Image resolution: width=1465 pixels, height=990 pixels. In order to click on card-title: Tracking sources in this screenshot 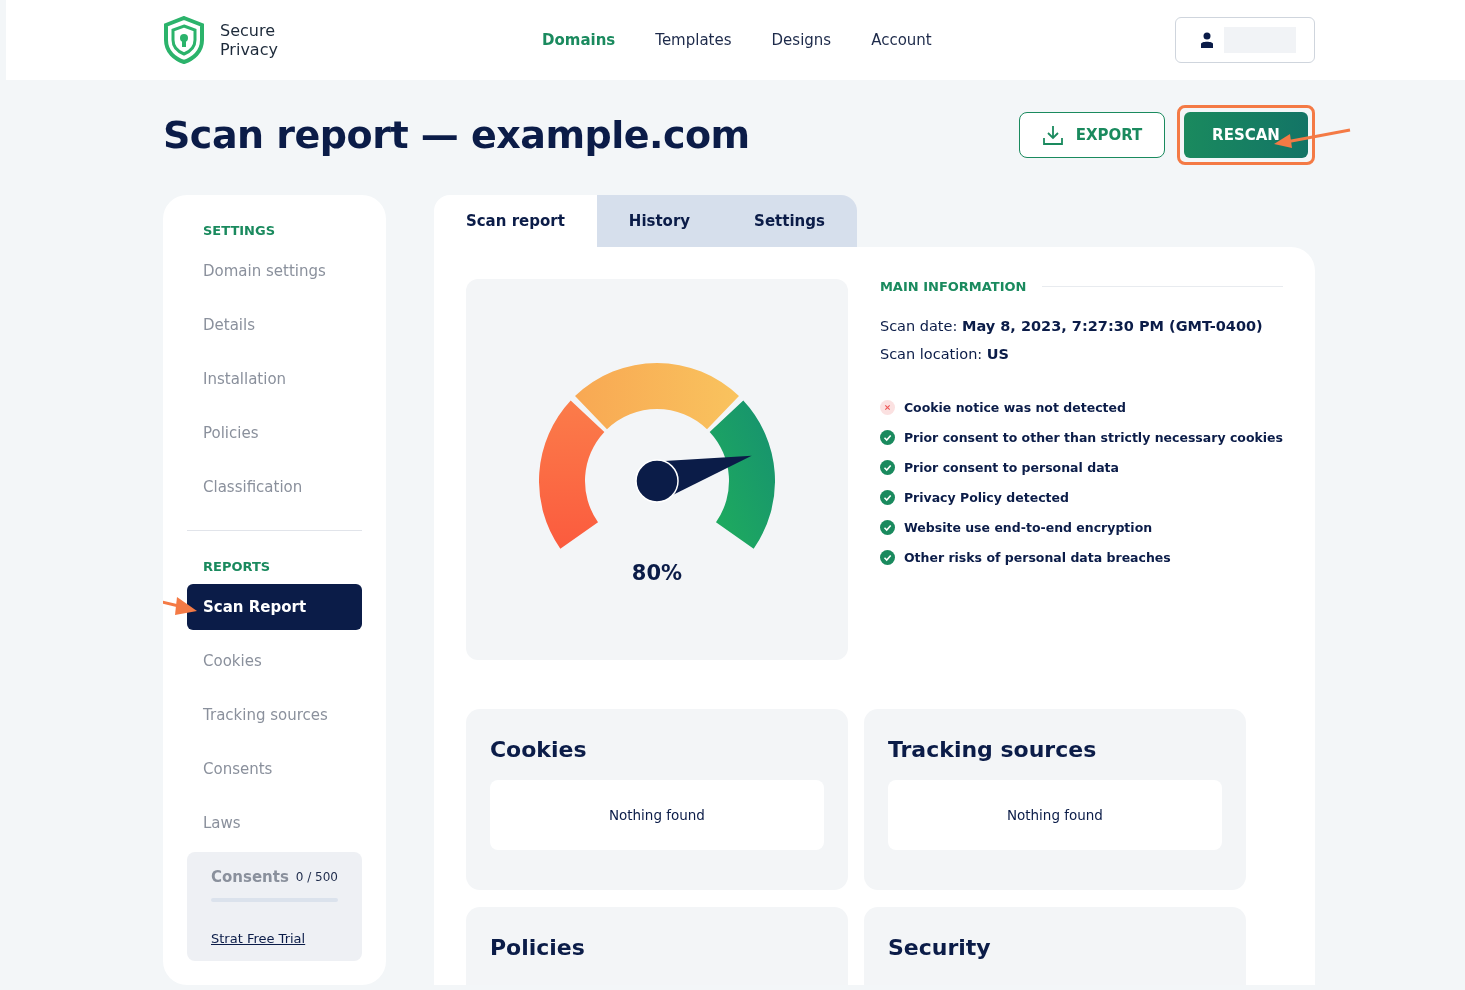, I will do `click(992, 749)`.